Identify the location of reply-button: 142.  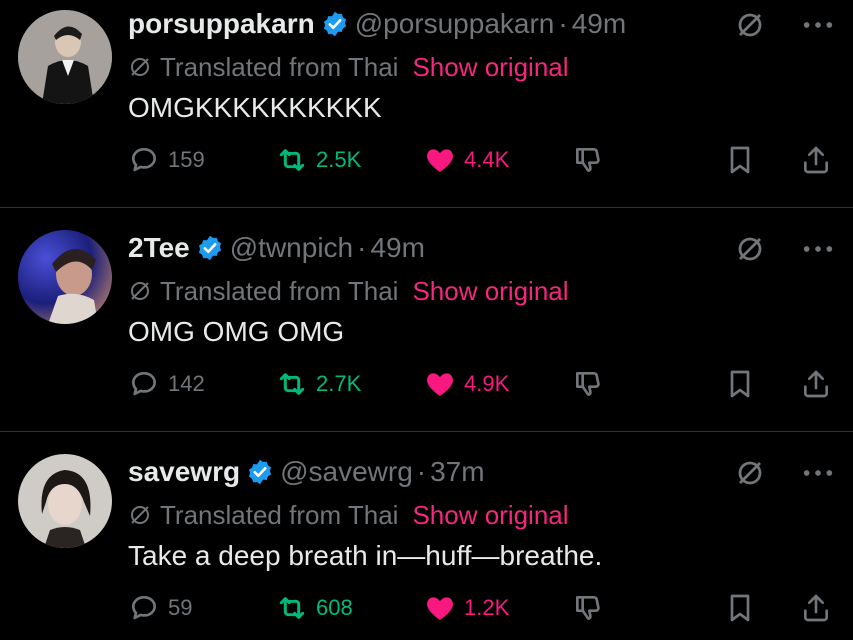
(166, 384).